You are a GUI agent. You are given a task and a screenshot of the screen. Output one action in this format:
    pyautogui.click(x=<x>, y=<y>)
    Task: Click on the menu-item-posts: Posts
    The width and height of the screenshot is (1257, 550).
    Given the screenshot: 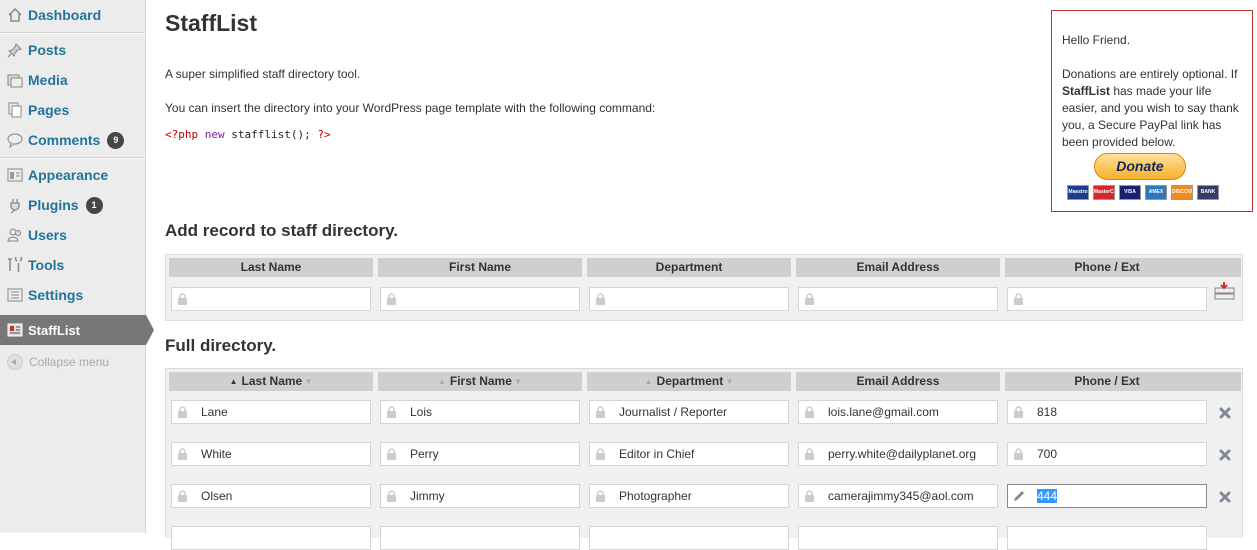 What is the action you would take?
    pyautogui.click(x=73, y=50)
    